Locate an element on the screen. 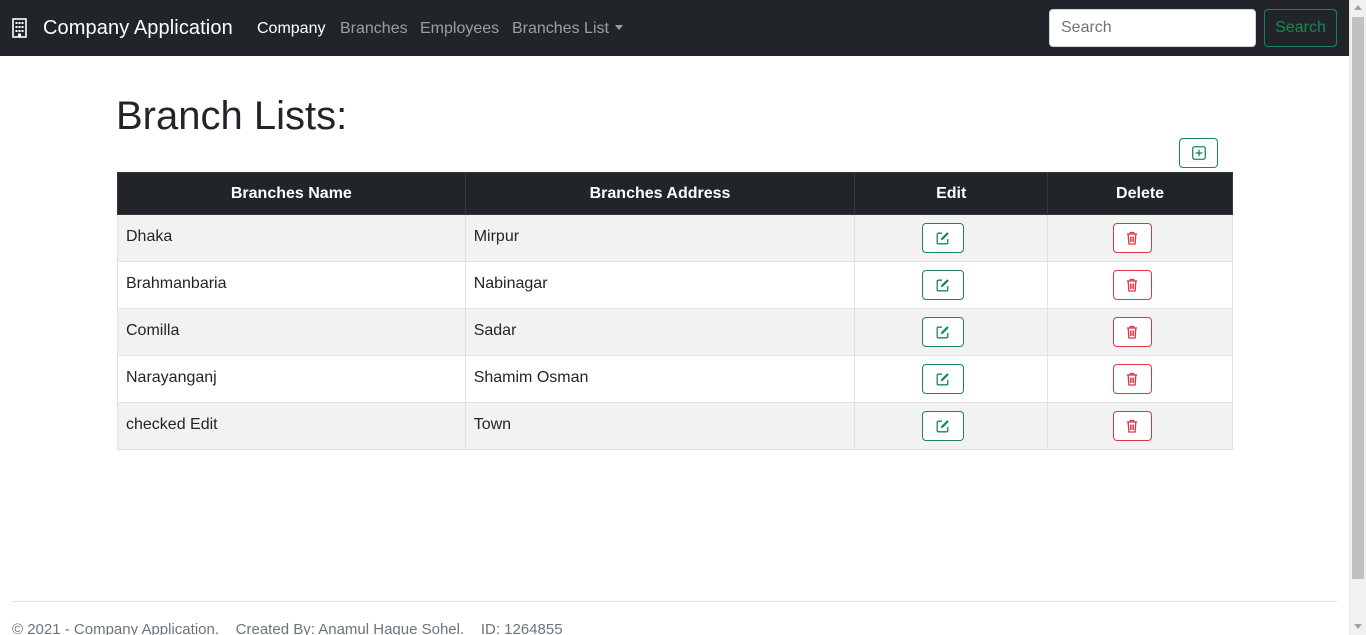  scroll-up-arrow-icon is located at coordinates (1358, 7).